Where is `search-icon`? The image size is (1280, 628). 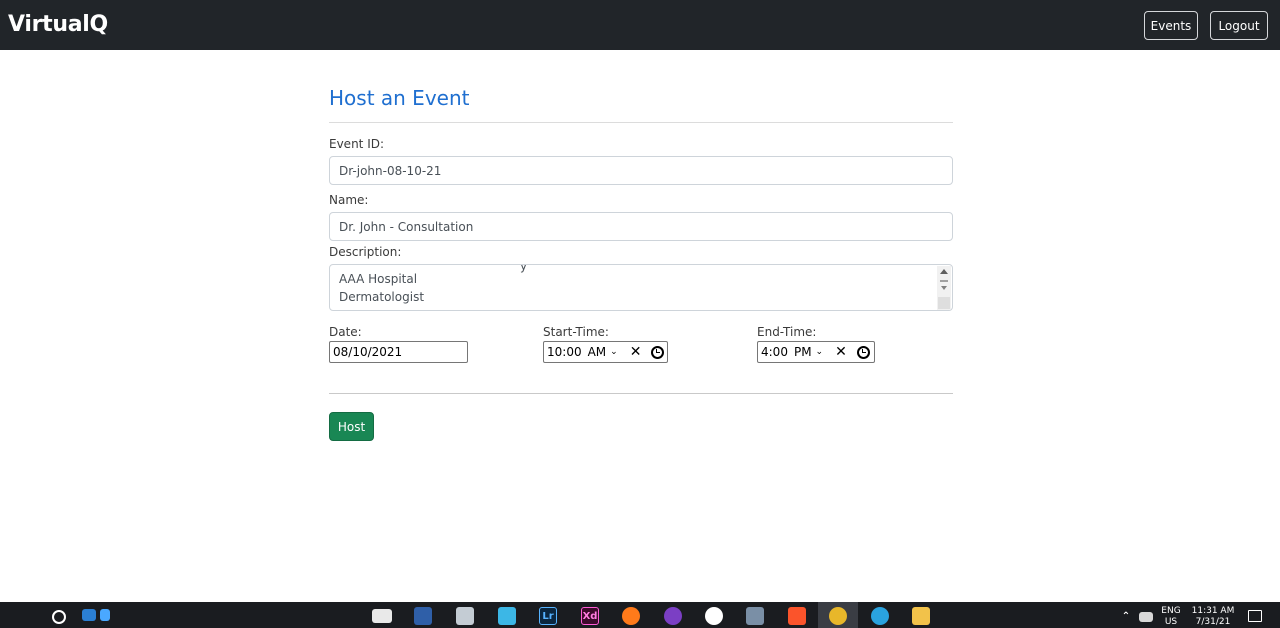 search-icon is located at coordinates (59, 617).